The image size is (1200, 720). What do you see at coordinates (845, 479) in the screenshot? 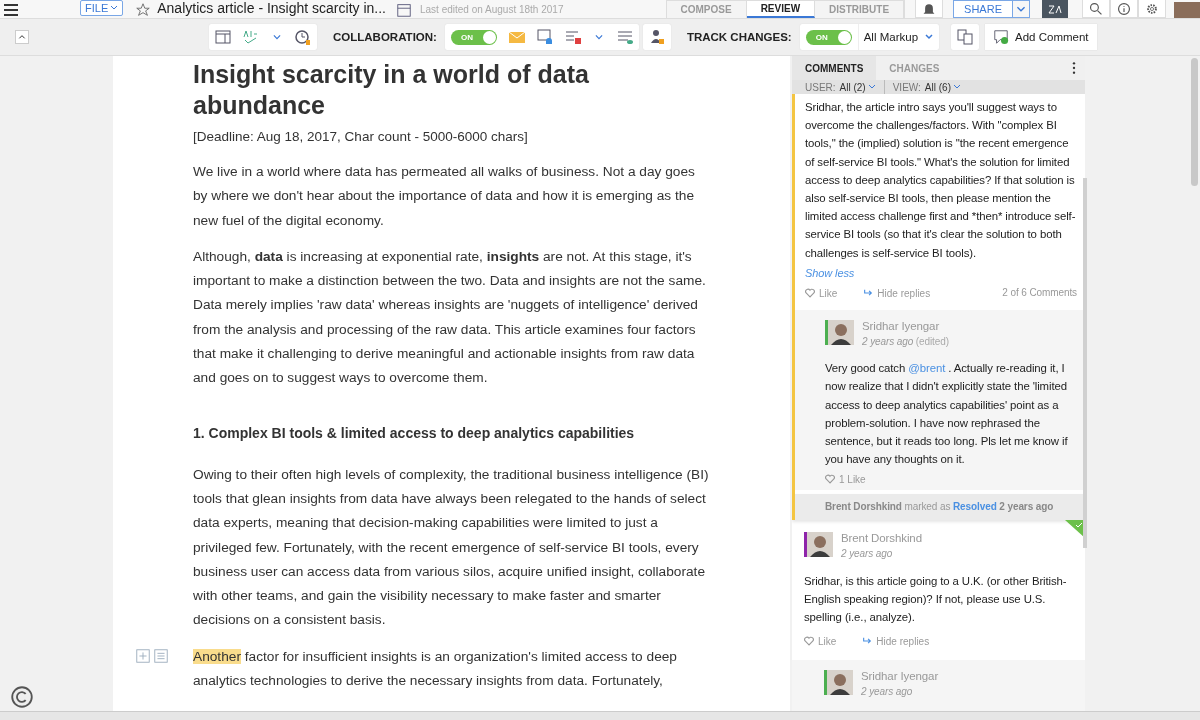
I see `like-button: 1 Like` at bounding box center [845, 479].